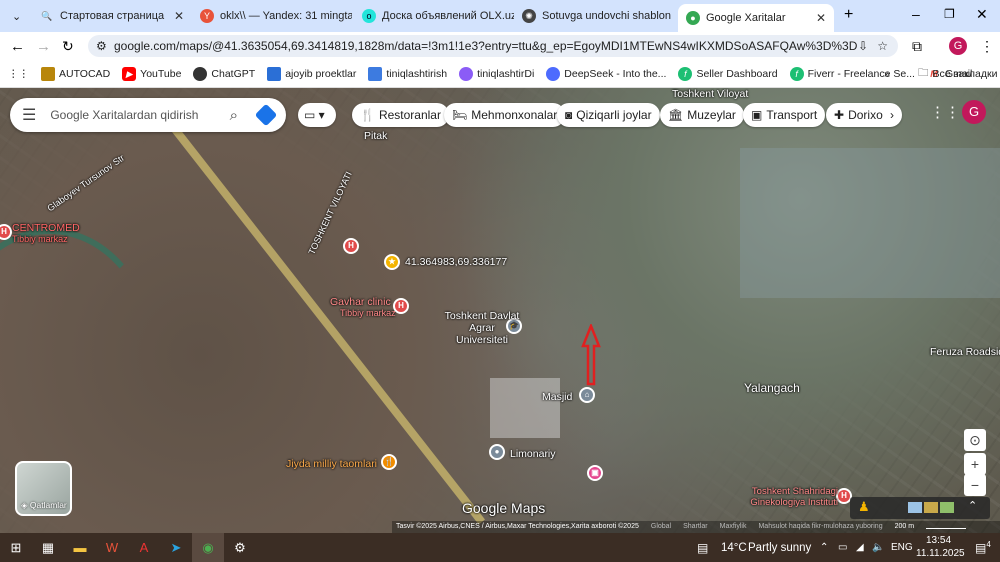  I want to click on chip-restaurants: 🍴 Restoranlar, so click(400, 115).